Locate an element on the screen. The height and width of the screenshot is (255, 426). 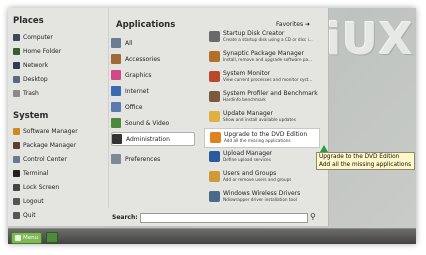
cursor-pointer-icon is located at coordinates (324, 148).